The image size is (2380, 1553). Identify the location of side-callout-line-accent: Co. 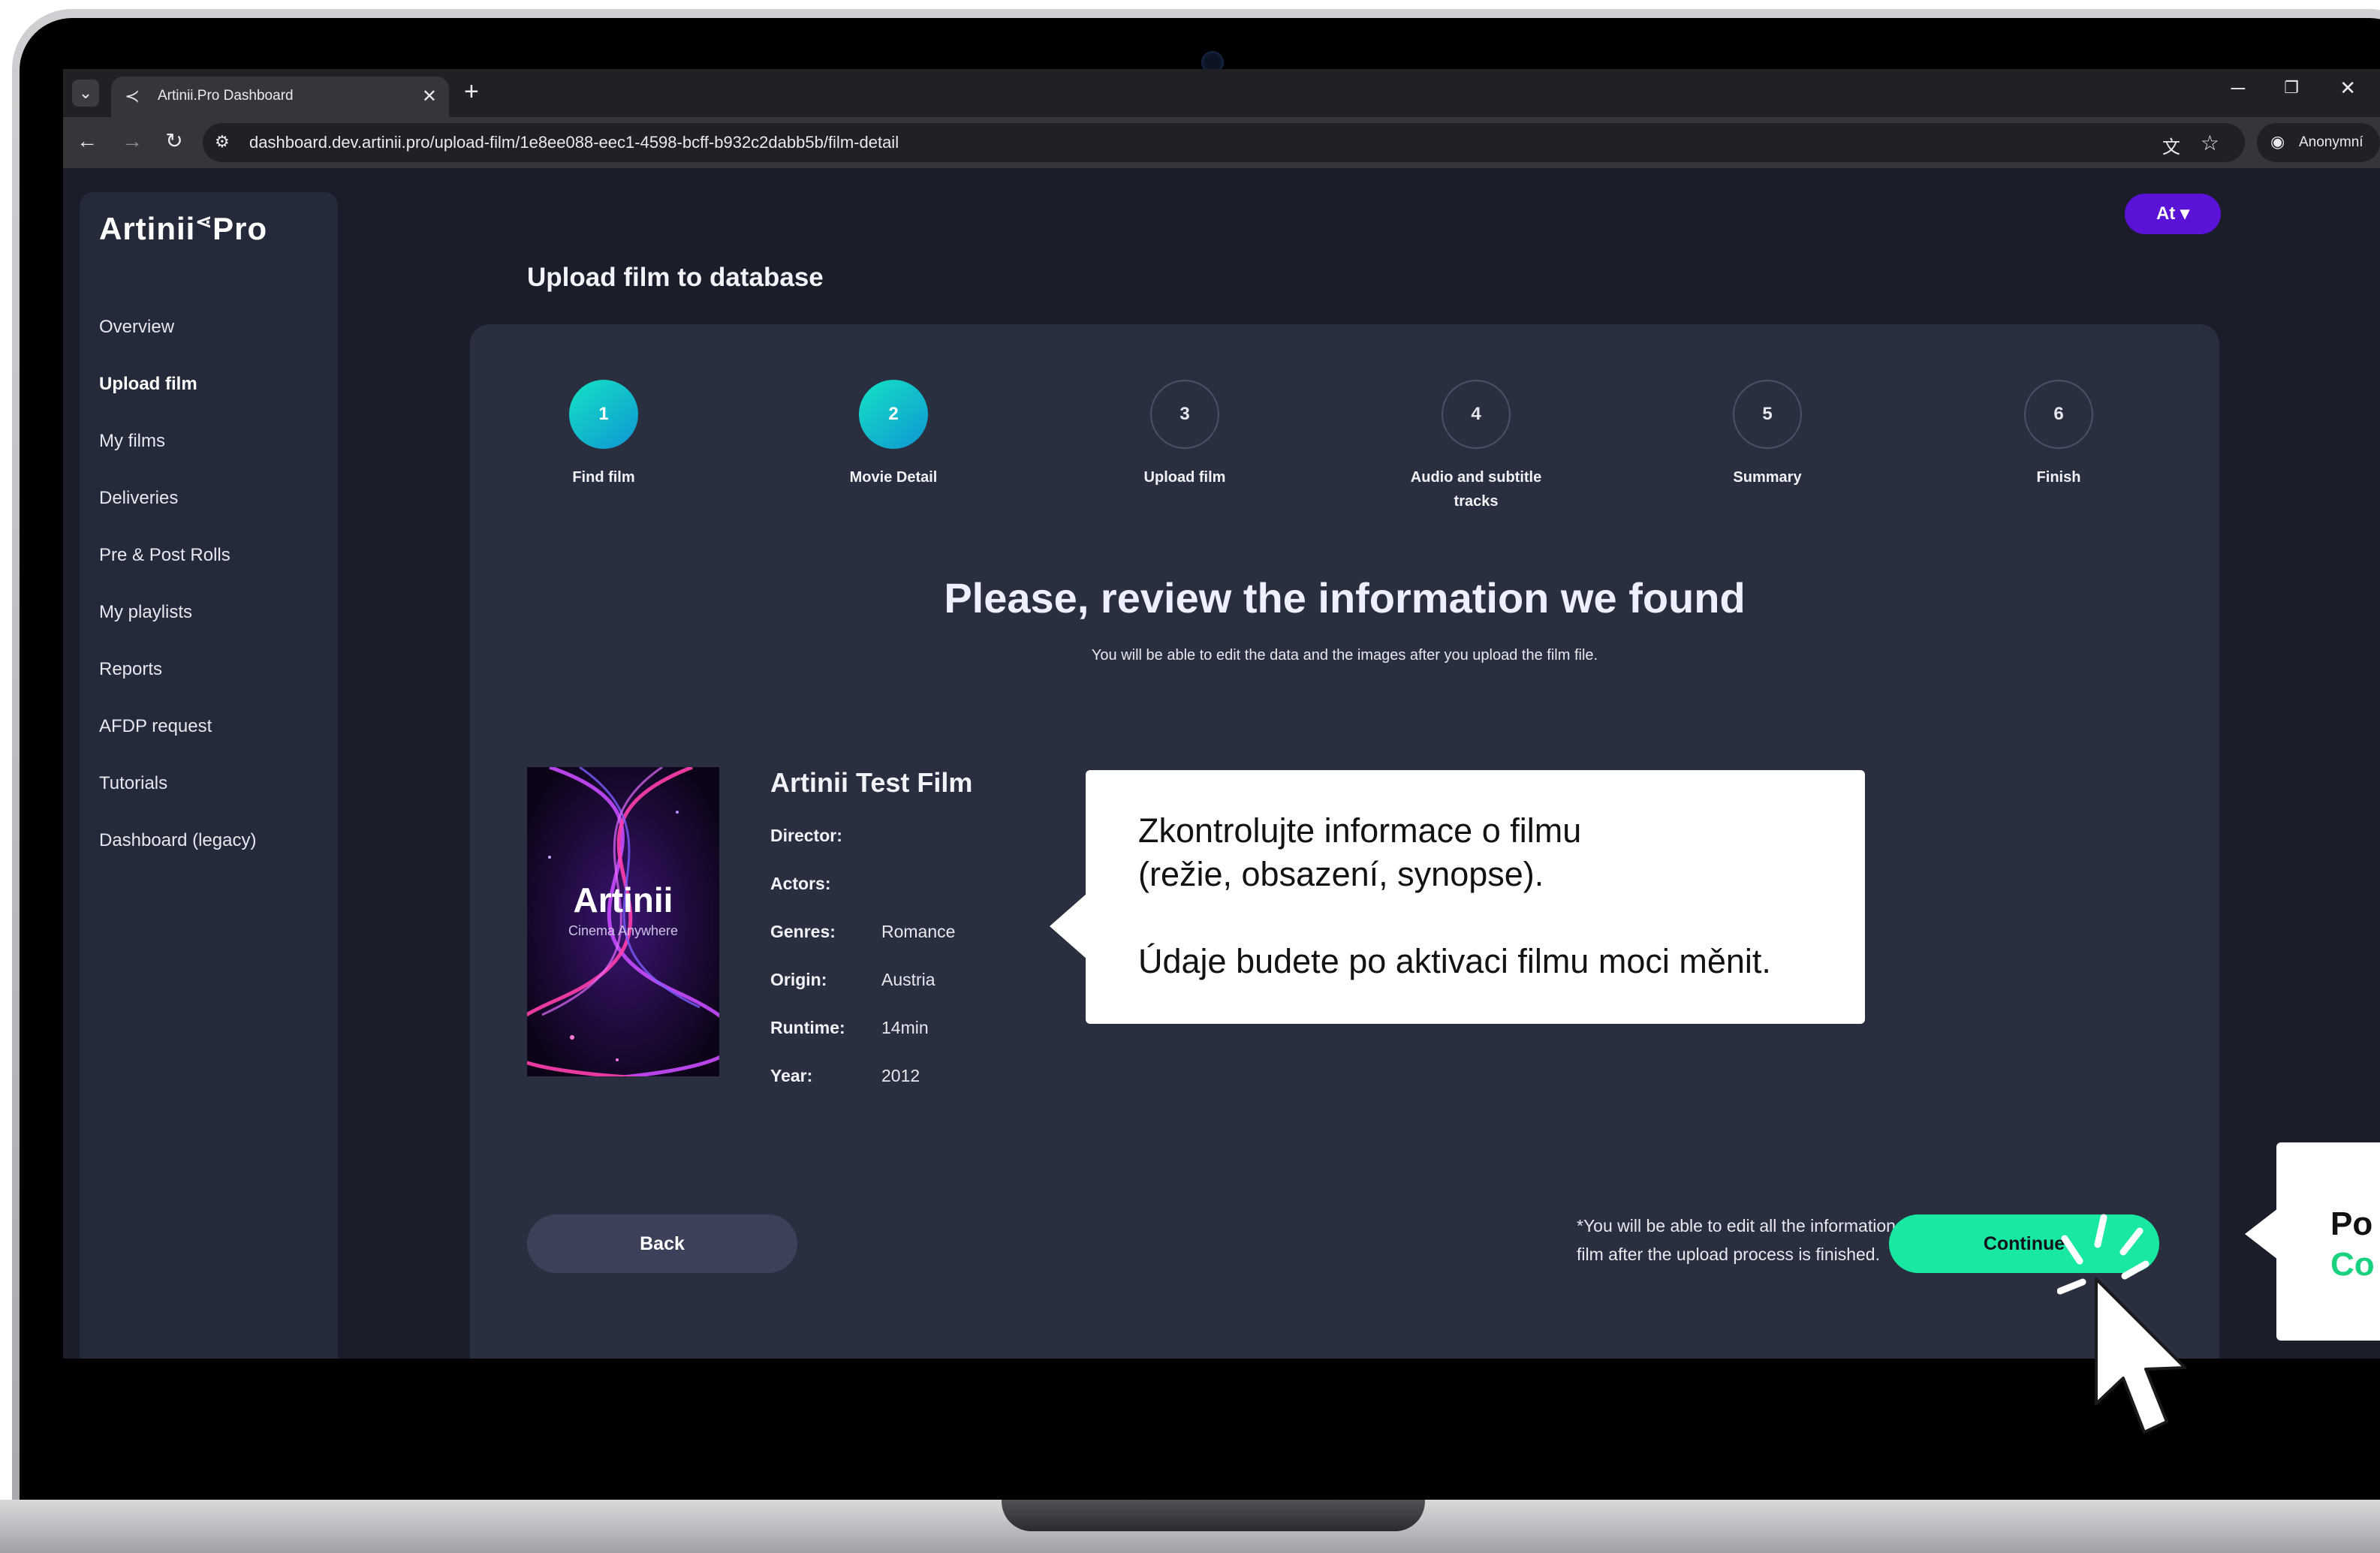
(2352, 1264).